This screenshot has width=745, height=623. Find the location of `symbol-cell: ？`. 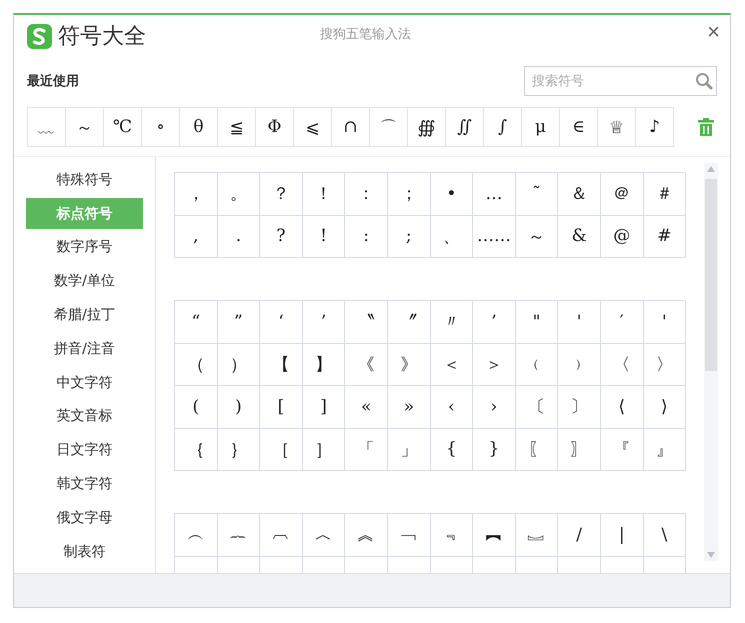

symbol-cell: ？ is located at coordinates (281, 193).